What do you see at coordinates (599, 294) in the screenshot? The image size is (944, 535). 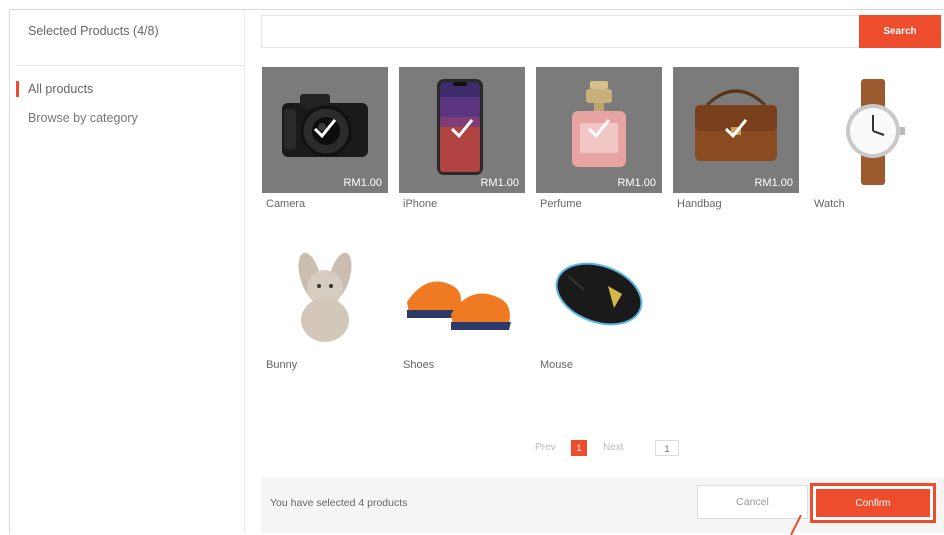 I see `mouse-icon` at bounding box center [599, 294].